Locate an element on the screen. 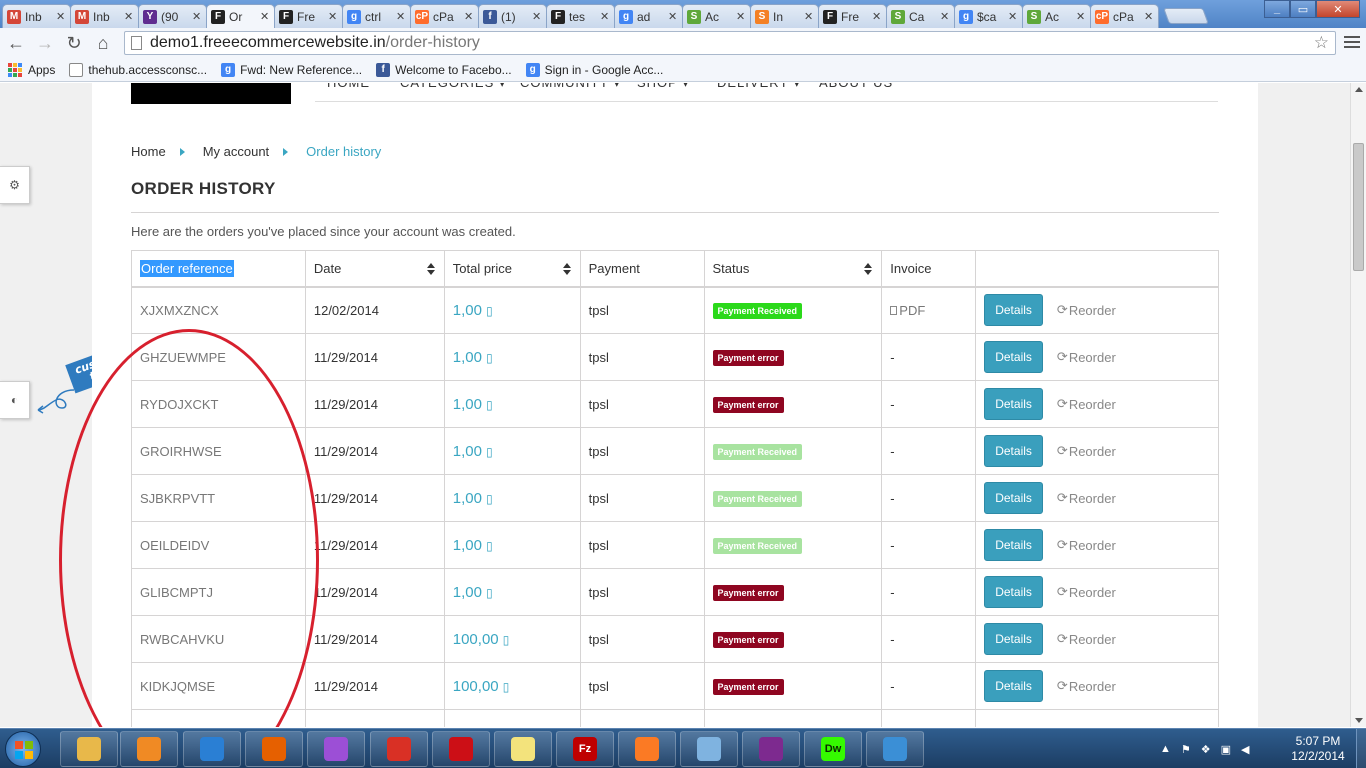 This screenshot has width=1366, height=768. nav-item: COMMUNITY ▾ is located at coordinates (570, 87).